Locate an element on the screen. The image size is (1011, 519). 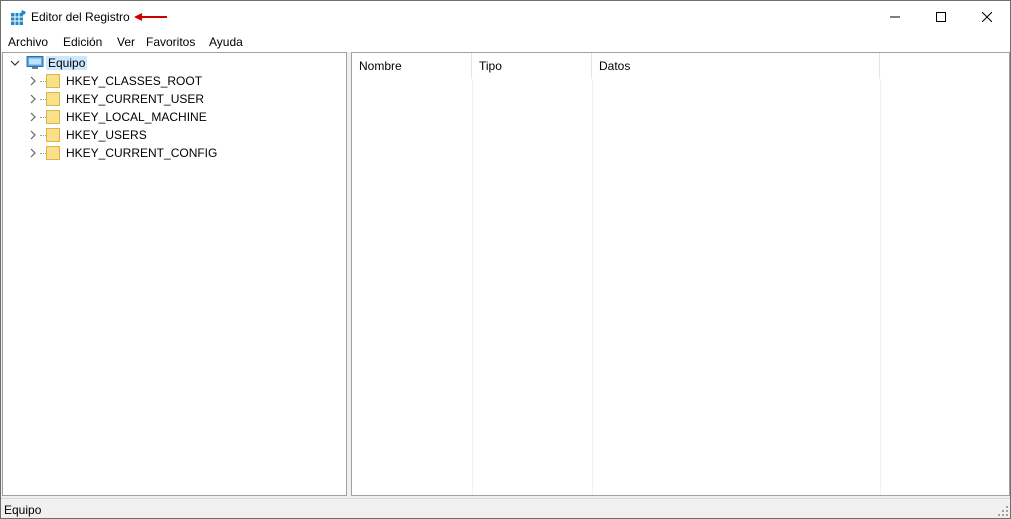
tree-node-hkey-current-config: HKEY_CURRENT_CONFIG is located at coordinates (173, 153).